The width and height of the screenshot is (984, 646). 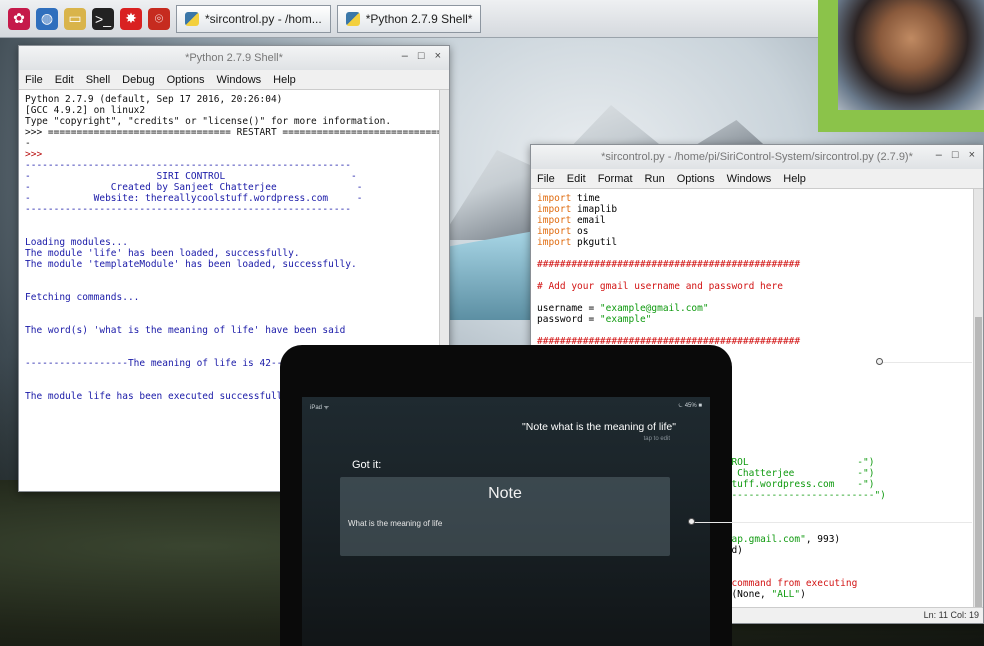 What do you see at coordinates (320, 408) in the screenshot?
I see `ipad-status-left: iPad ᯤ` at bounding box center [320, 408].